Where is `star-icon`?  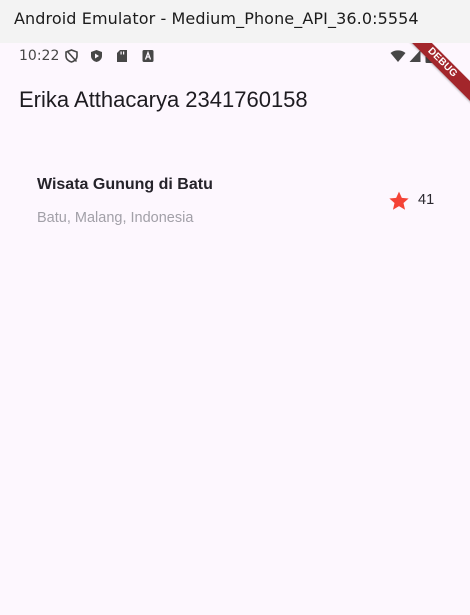 star-icon is located at coordinates (399, 200).